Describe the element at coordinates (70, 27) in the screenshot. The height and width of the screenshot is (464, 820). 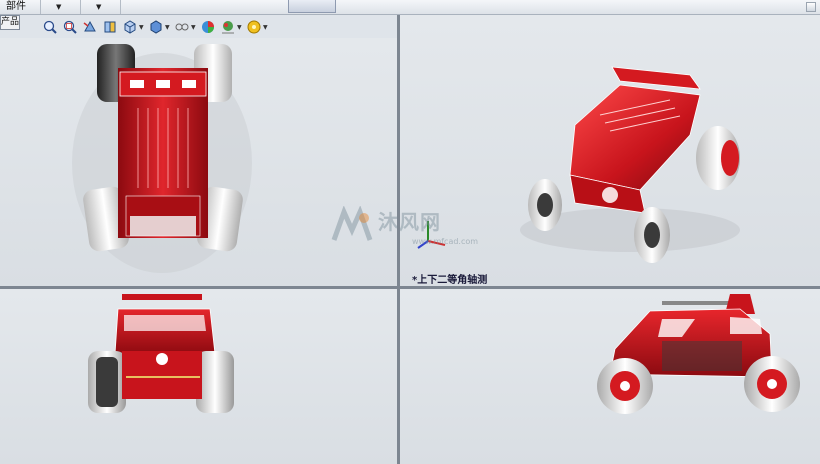
I see `zoom-area-icon` at that location.